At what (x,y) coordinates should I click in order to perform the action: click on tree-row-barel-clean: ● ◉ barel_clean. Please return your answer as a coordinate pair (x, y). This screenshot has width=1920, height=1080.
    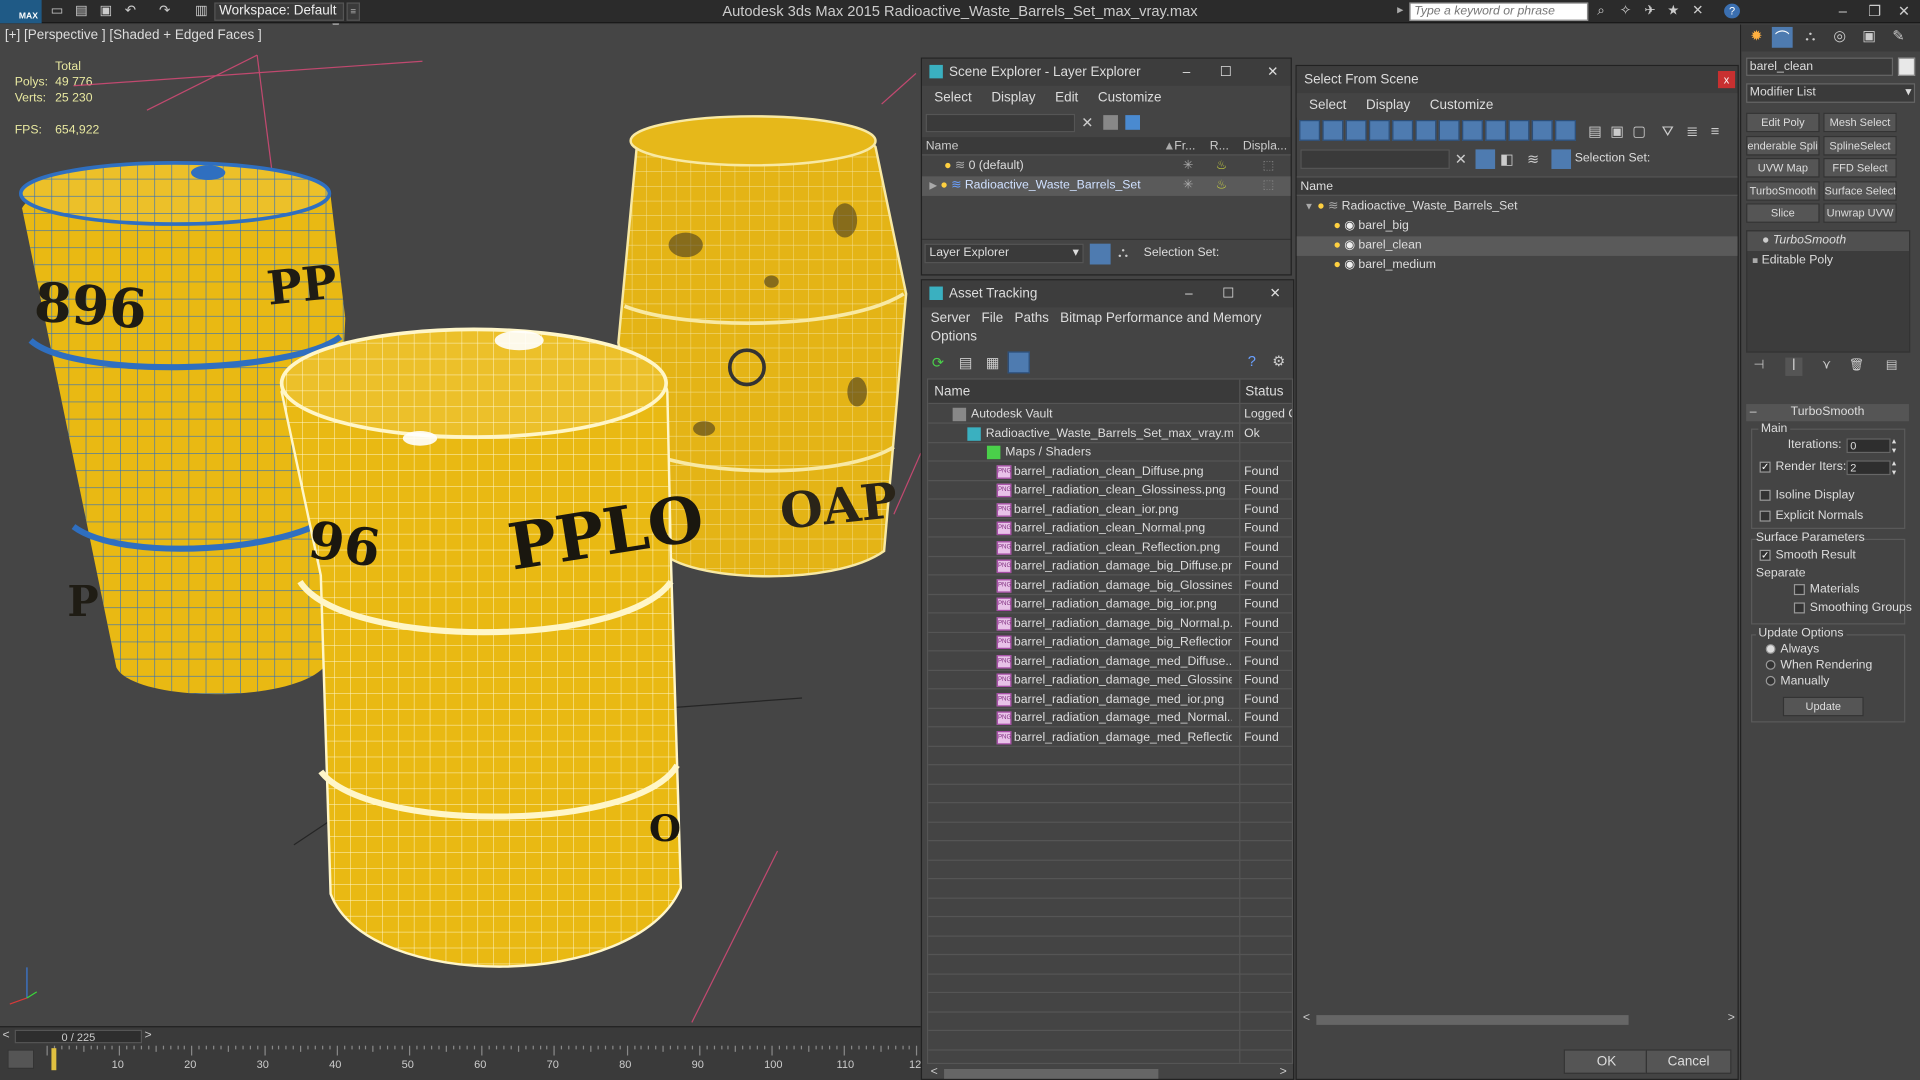
    Looking at the image, I should click on (1517, 246).